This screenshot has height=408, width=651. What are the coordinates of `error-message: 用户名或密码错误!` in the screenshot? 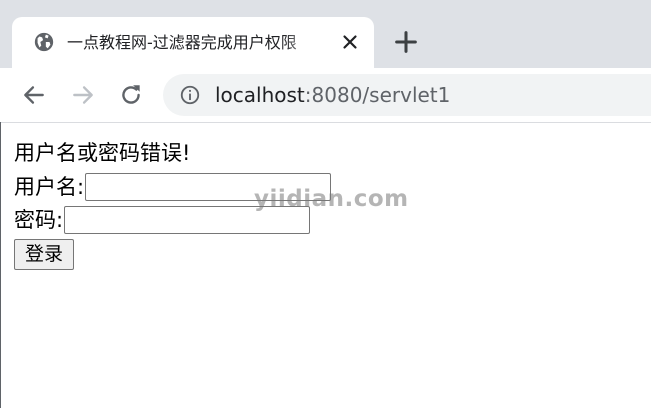 It's located at (102, 153).